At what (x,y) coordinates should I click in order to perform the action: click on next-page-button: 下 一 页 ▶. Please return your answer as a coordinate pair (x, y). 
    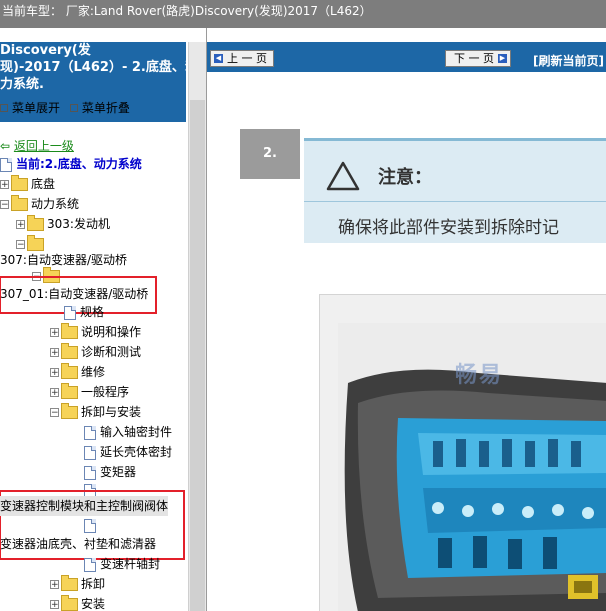
    Looking at the image, I should click on (478, 58).